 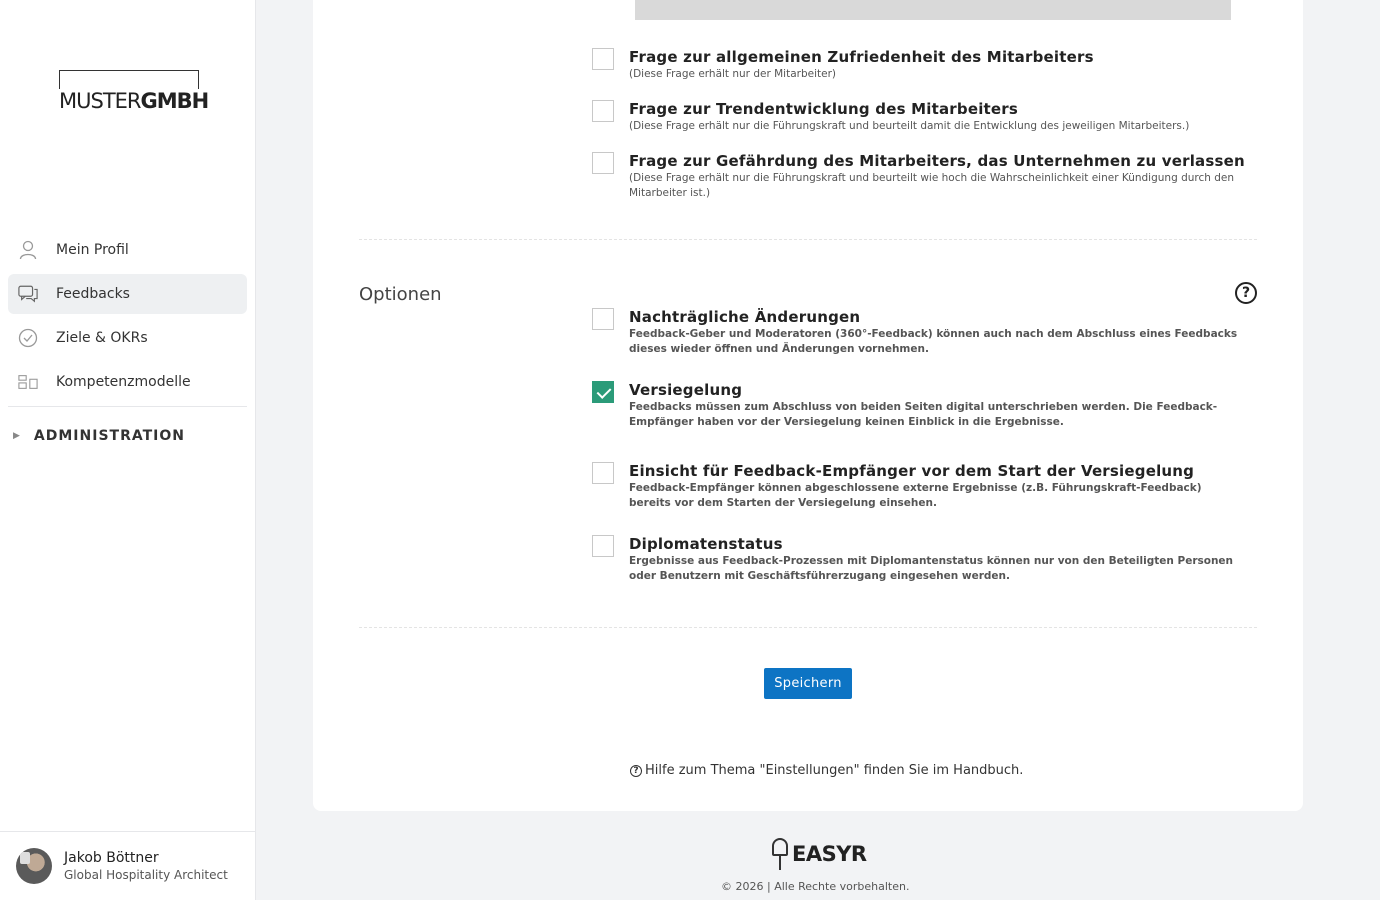 What do you see at coordinates (136, 101) in the screenshot?
I see `logo-text: MUSTERGMBH` at bounding box center [136, 101].